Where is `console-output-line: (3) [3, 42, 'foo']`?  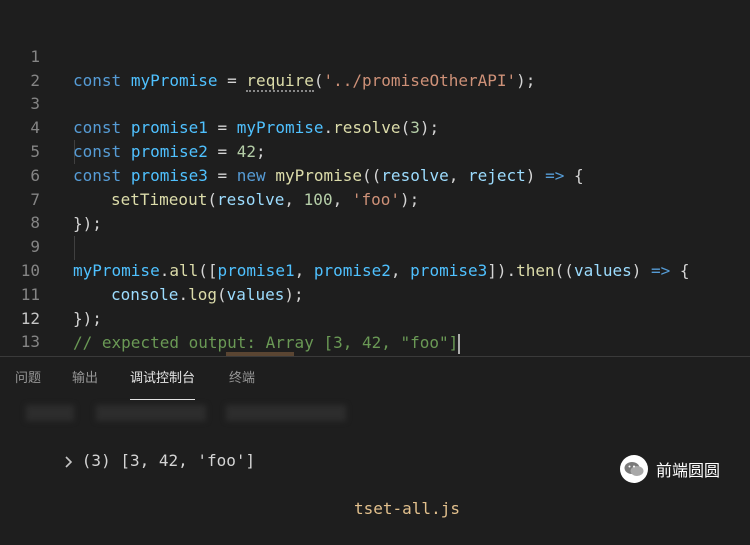 console-output-line: (3) [3, 42, 'foo'] is located at coordinates (130, 447).